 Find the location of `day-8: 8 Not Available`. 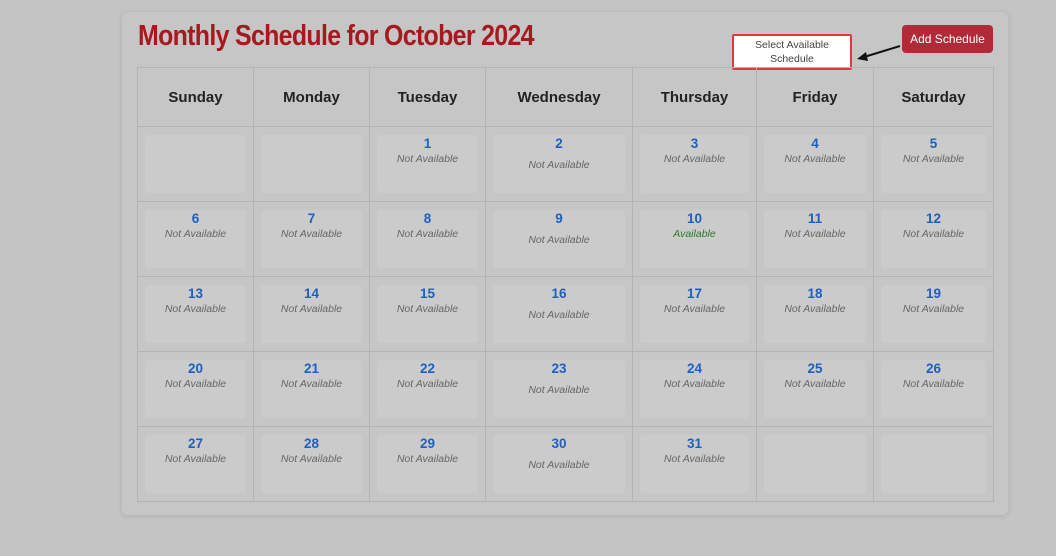

day-8: 8 Not Available is located at coordinates (427, 239).